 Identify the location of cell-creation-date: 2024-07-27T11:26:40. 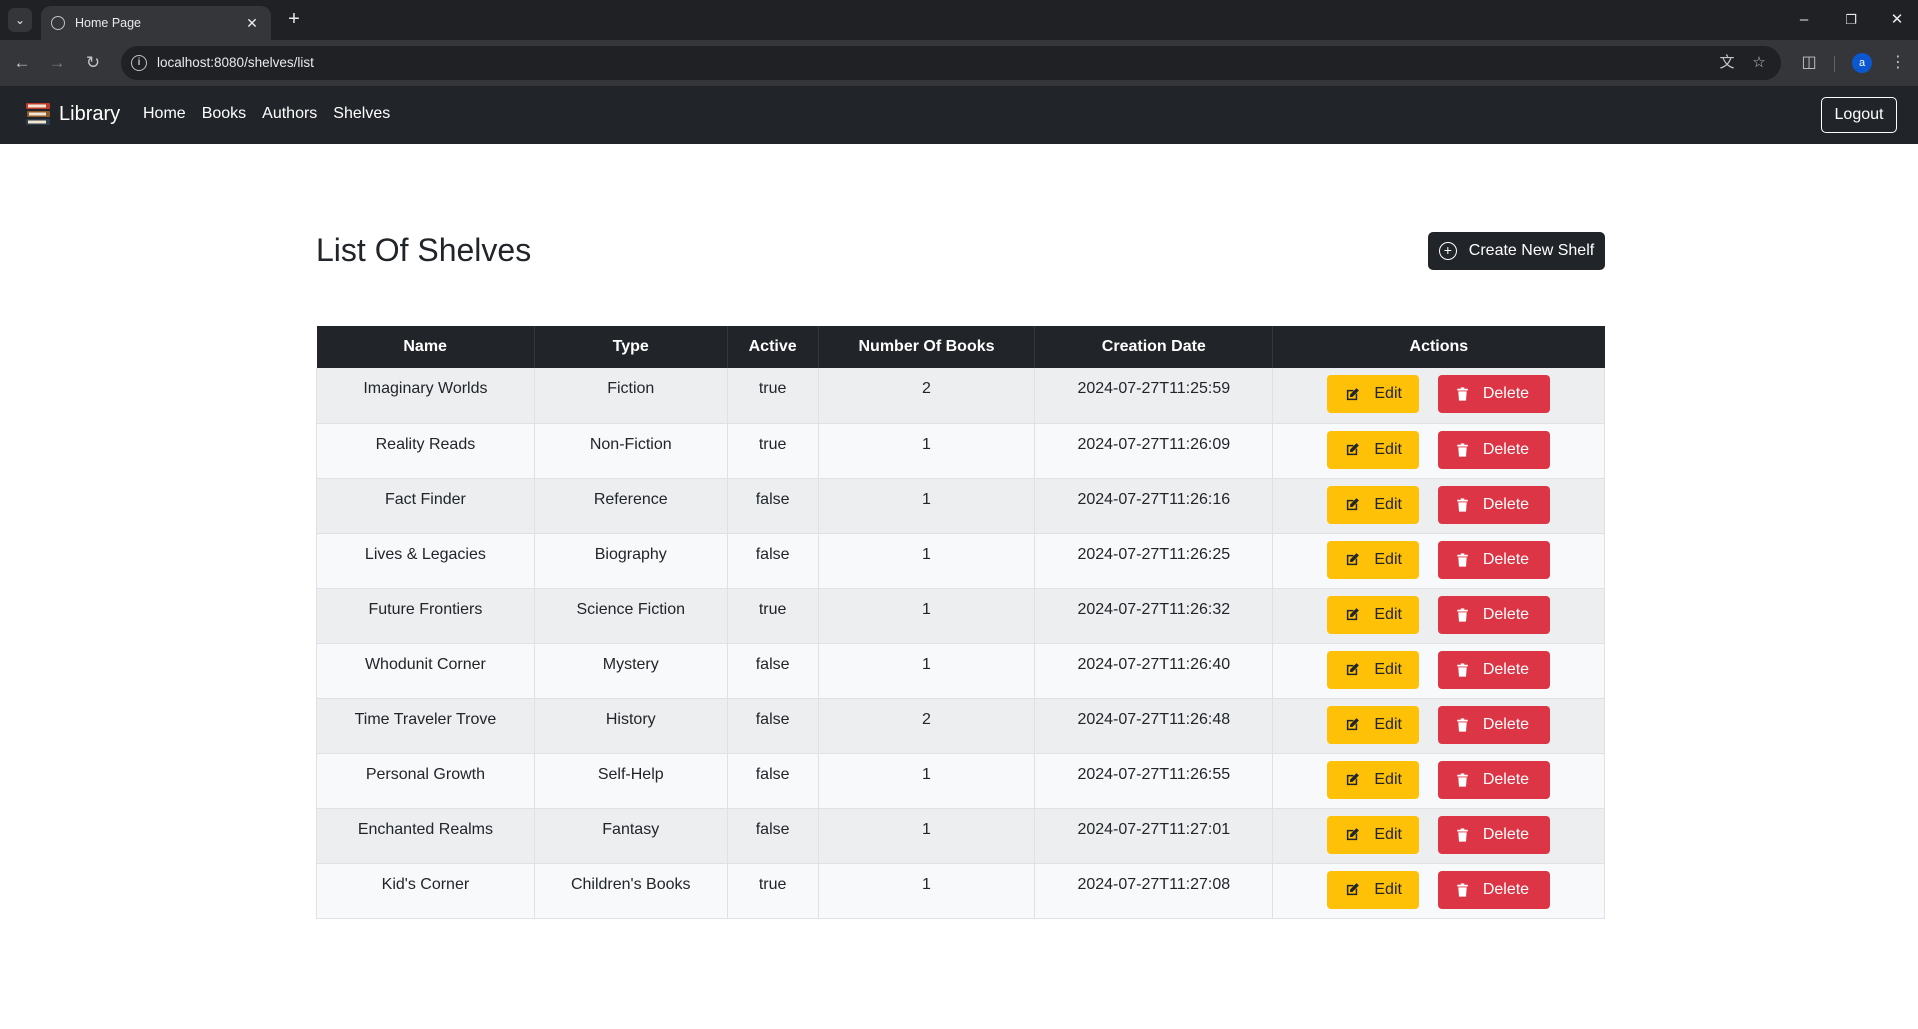
(1153, 671).